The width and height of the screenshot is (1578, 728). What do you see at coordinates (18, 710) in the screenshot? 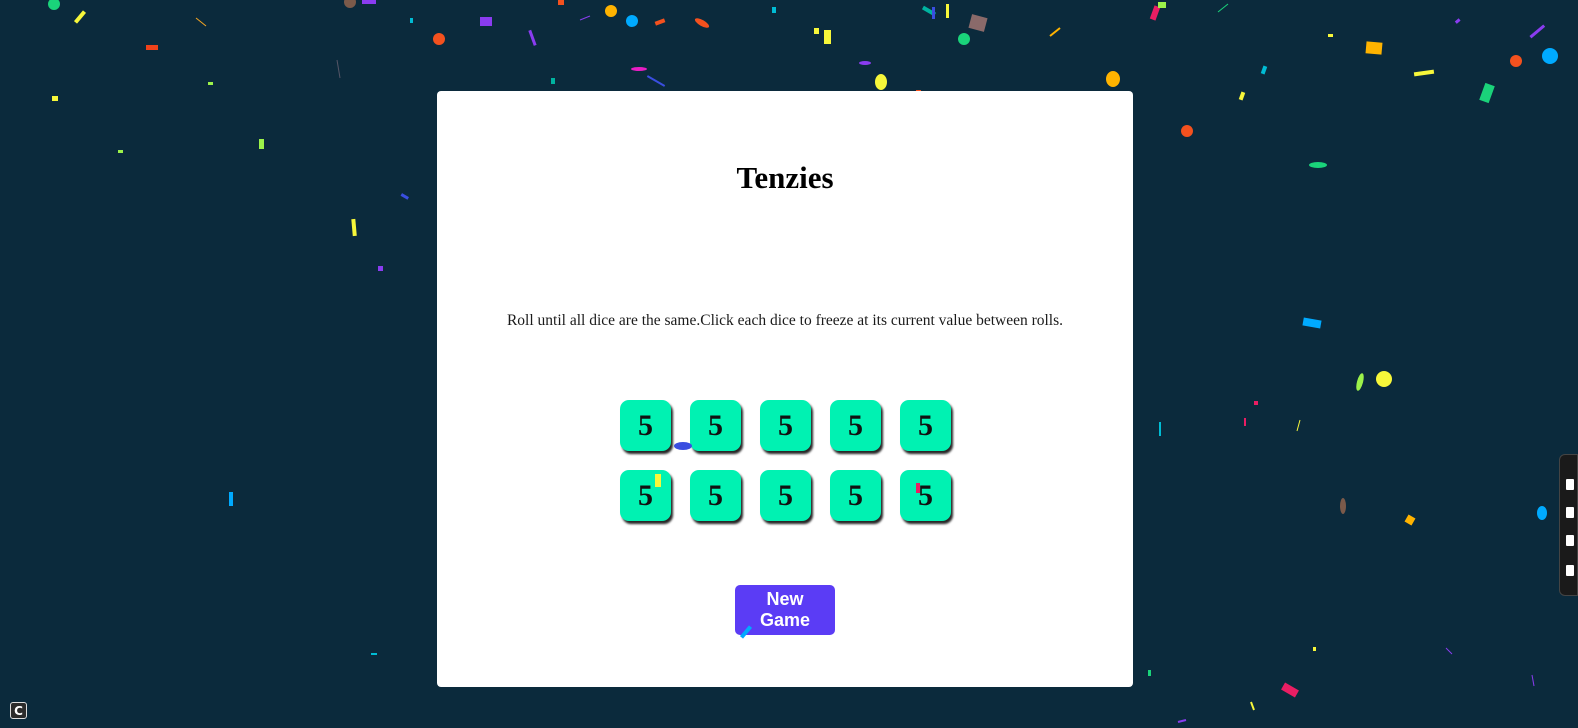
I see `corner-c-icon: C` at bounding box center [18, 710].